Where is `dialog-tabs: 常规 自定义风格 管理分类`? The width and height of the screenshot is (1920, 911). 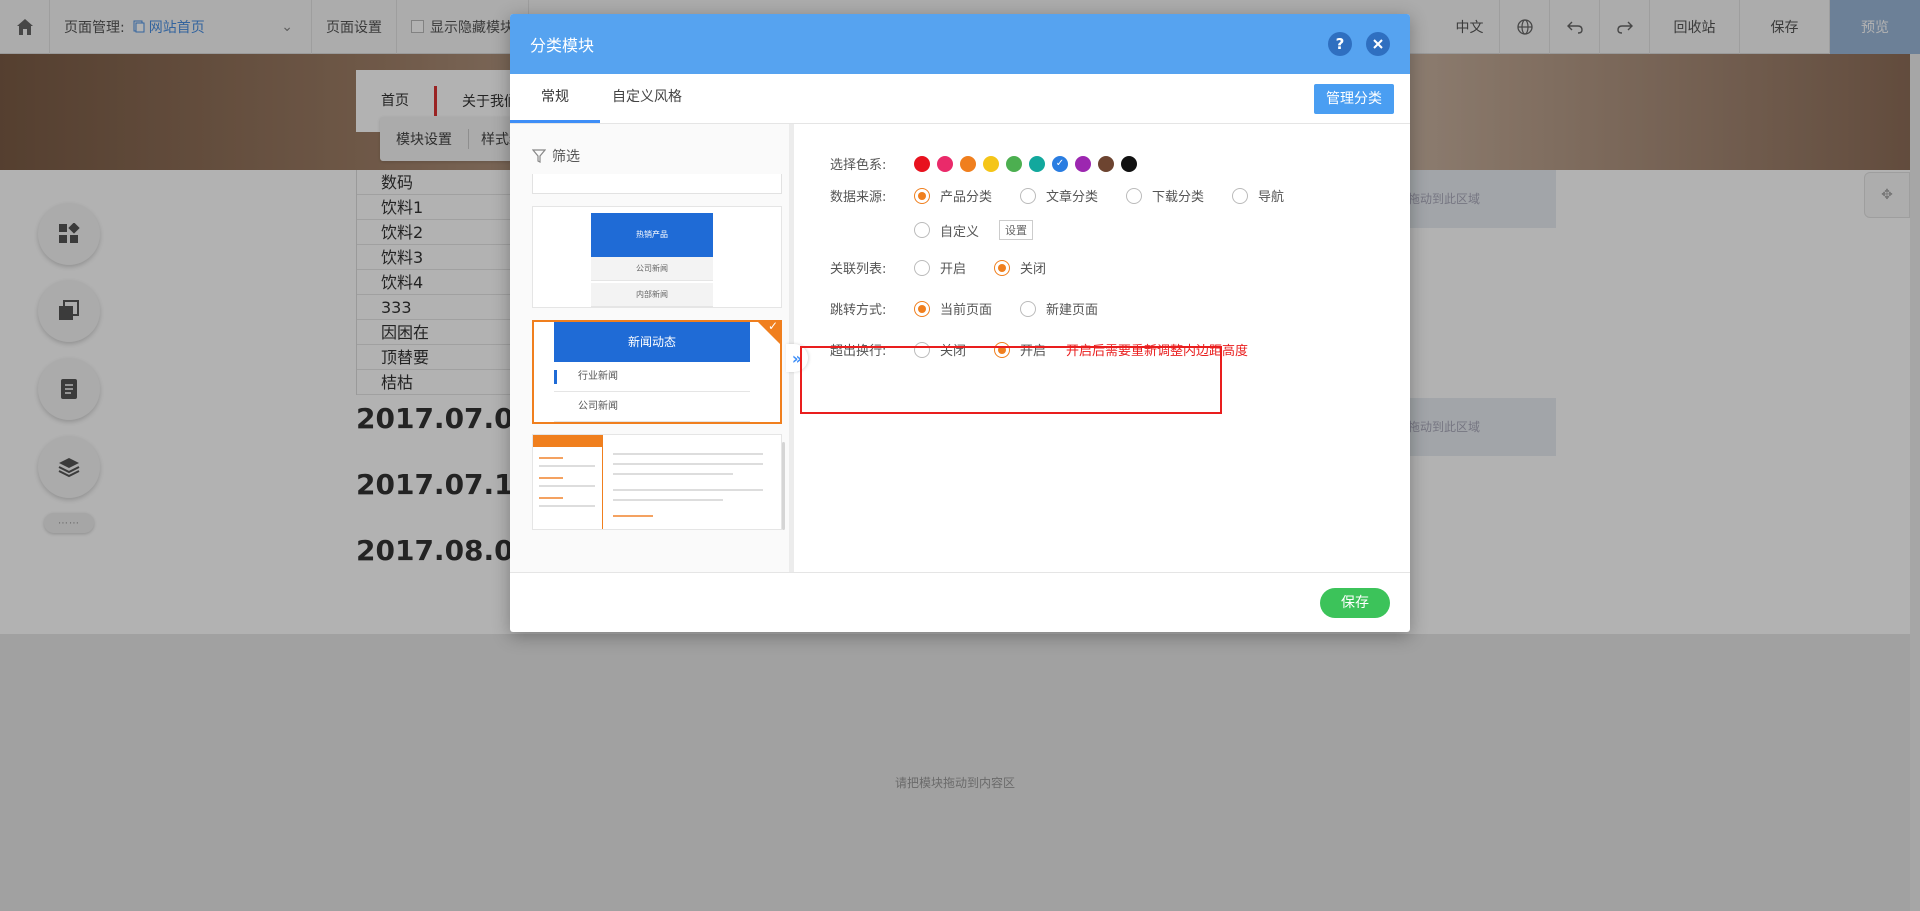
dialog-tabs: 常规 自定义风格 管理分类 is located at coordinates (960, 99).